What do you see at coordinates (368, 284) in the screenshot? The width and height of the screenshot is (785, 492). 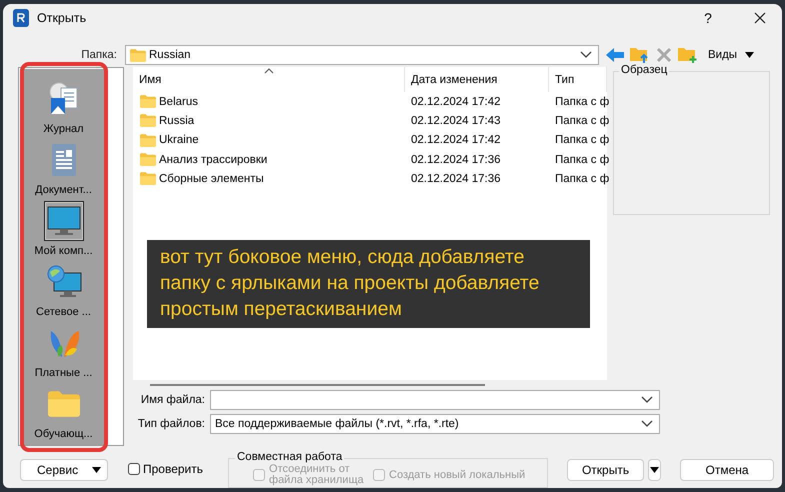 I see `annotation-callout: вот тут боковое меню, сюда добавляете папку с ярлыками на проекты добавляете простым перетаскиванием` at bounding box center [368, 284].